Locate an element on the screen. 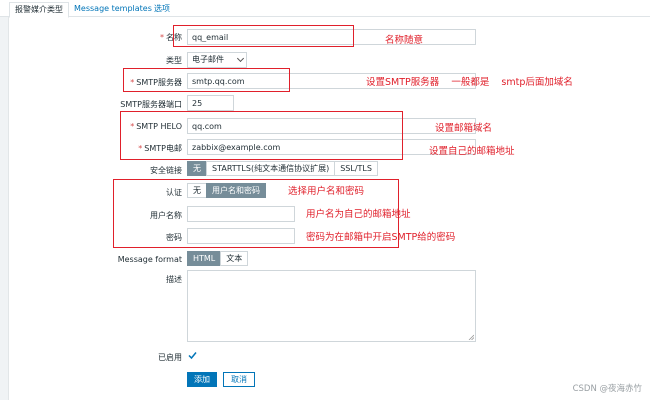 The height and width of the screenshot is (400, 650). annotation-auth-note: 选择用户名和密码 is located at coordinates (326, 191).